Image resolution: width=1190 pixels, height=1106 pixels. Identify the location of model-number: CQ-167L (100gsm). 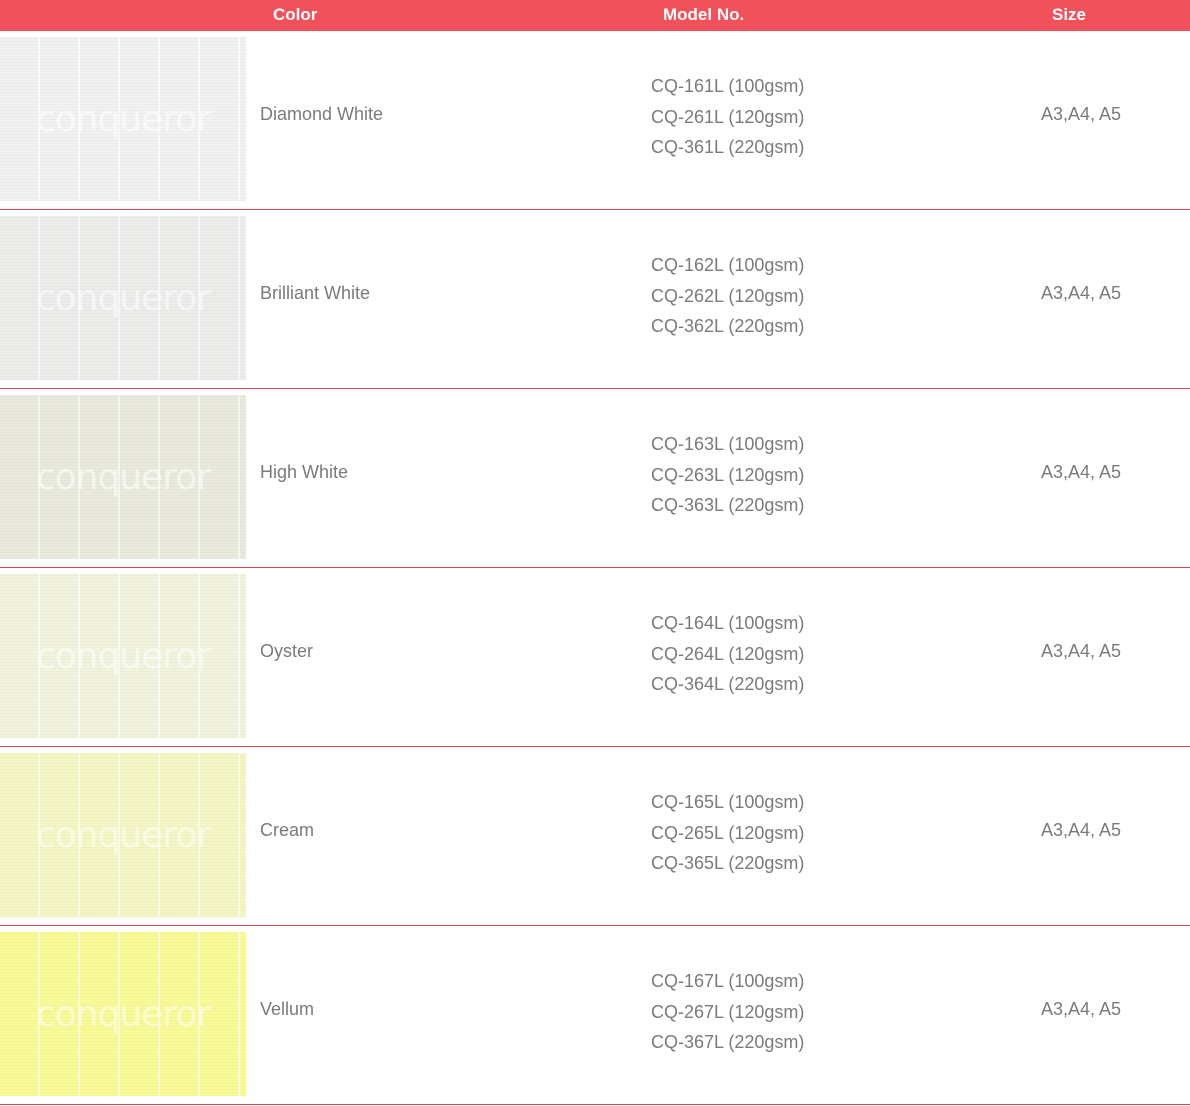
(728, 981).